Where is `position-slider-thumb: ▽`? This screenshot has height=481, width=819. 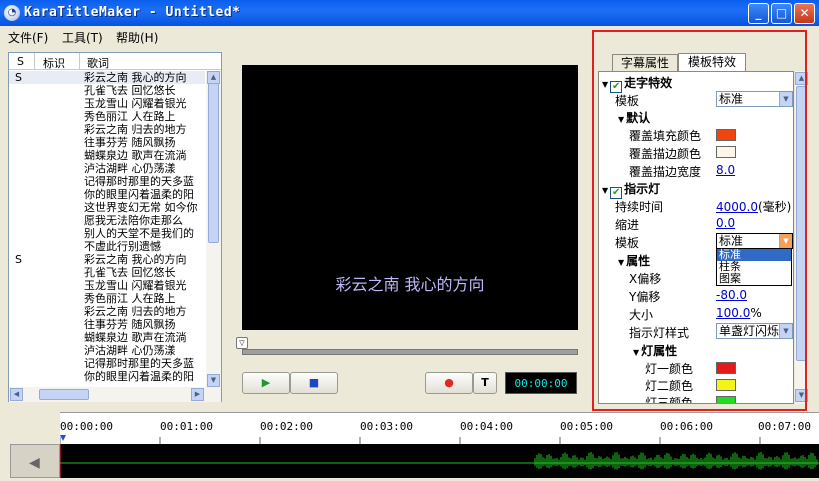
position-slider-thumb: ▽ is located at coordinates (242, 343).